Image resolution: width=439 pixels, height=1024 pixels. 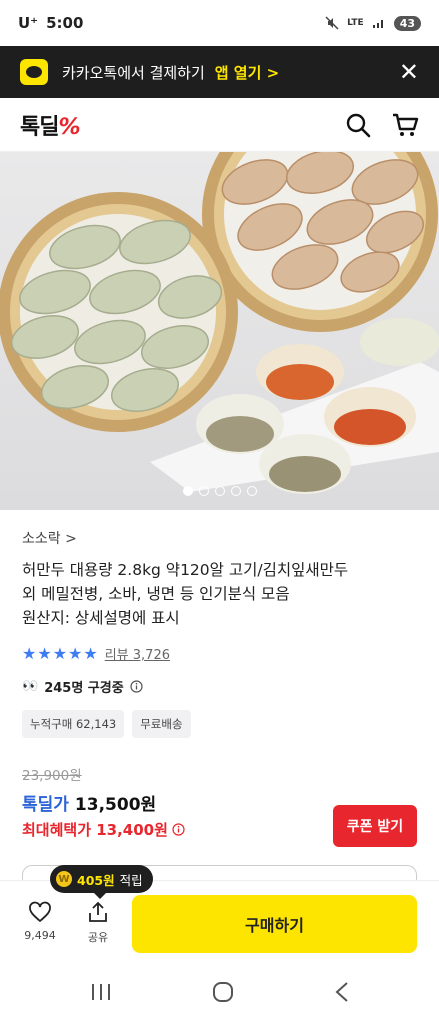 What do you see at coordinates (342, 992) in the screenshot?
I see `back-icon` at bounding box center [342, 992].